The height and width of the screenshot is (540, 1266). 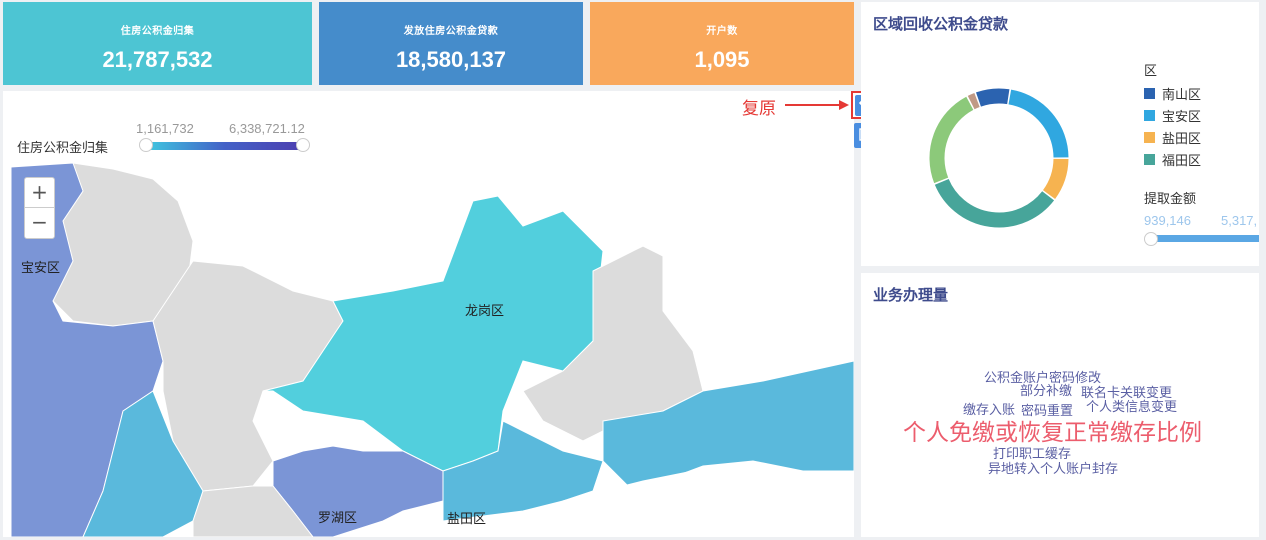 What do you see at coordinates (1167, 220) in the screenshot?
I see `visualmap-min-value: 939,146` at bounding box center [1167, 220].